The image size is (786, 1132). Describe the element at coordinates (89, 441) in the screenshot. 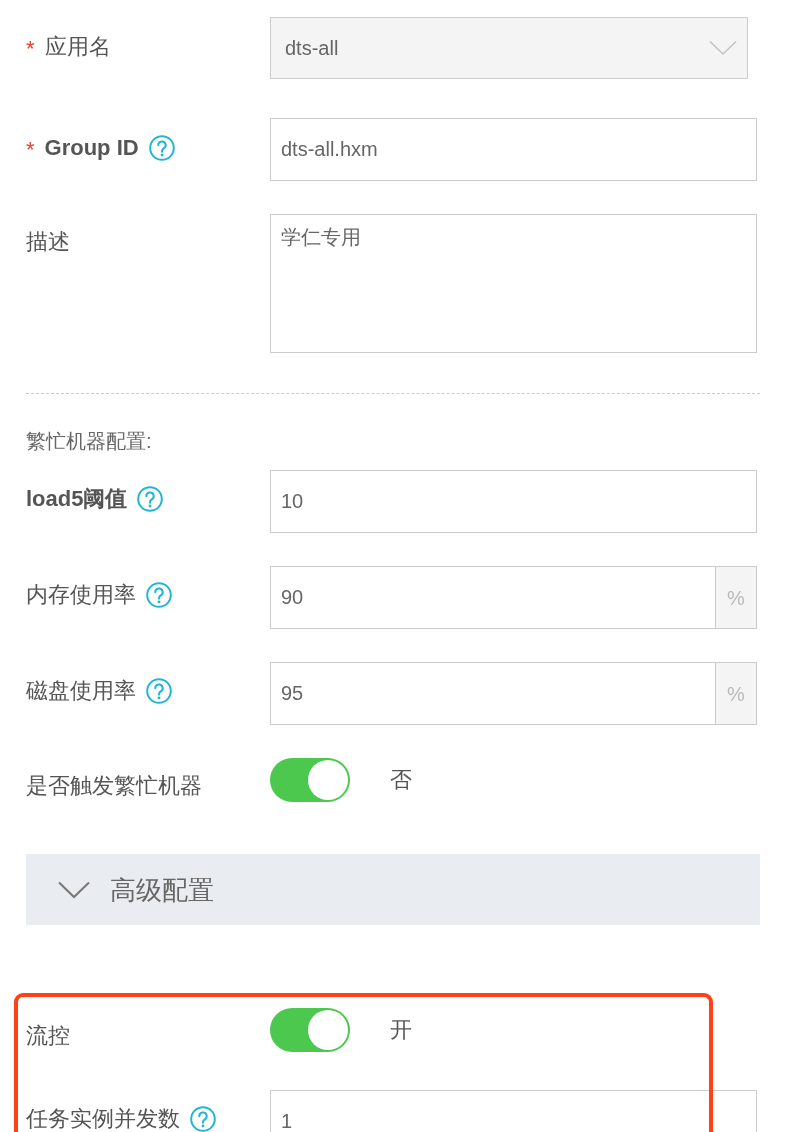

I see `section-title: 繁忙机器配置:` at that location.